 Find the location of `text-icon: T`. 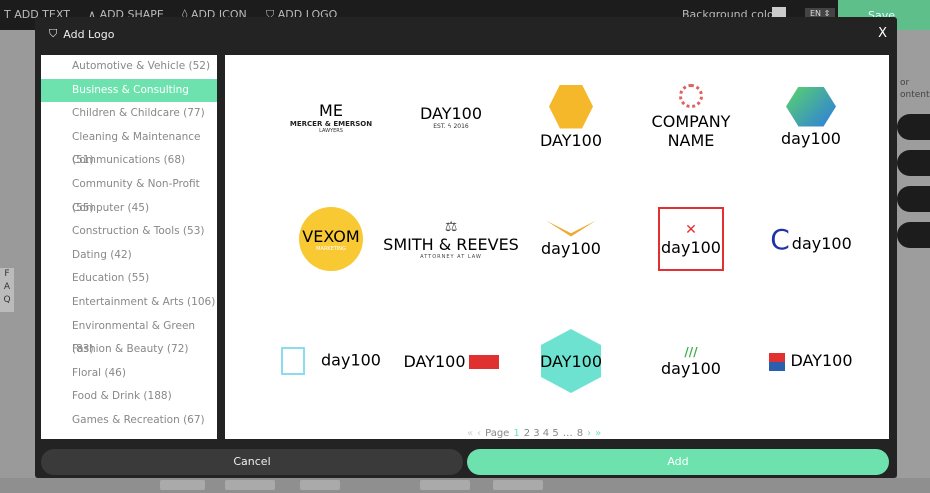

text-icon: T is located at coordinates (9, 14).